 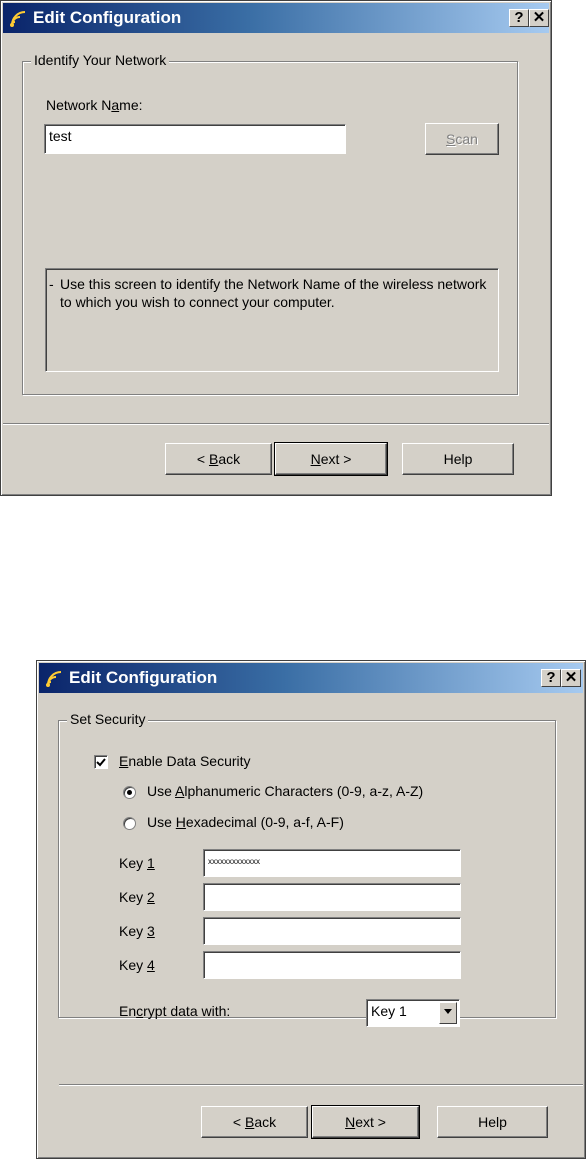 What do you see at coordinates (100, 60) in the screenshot?
I see `group-legend: Identify Your Network` at bounding box center [100, 60].